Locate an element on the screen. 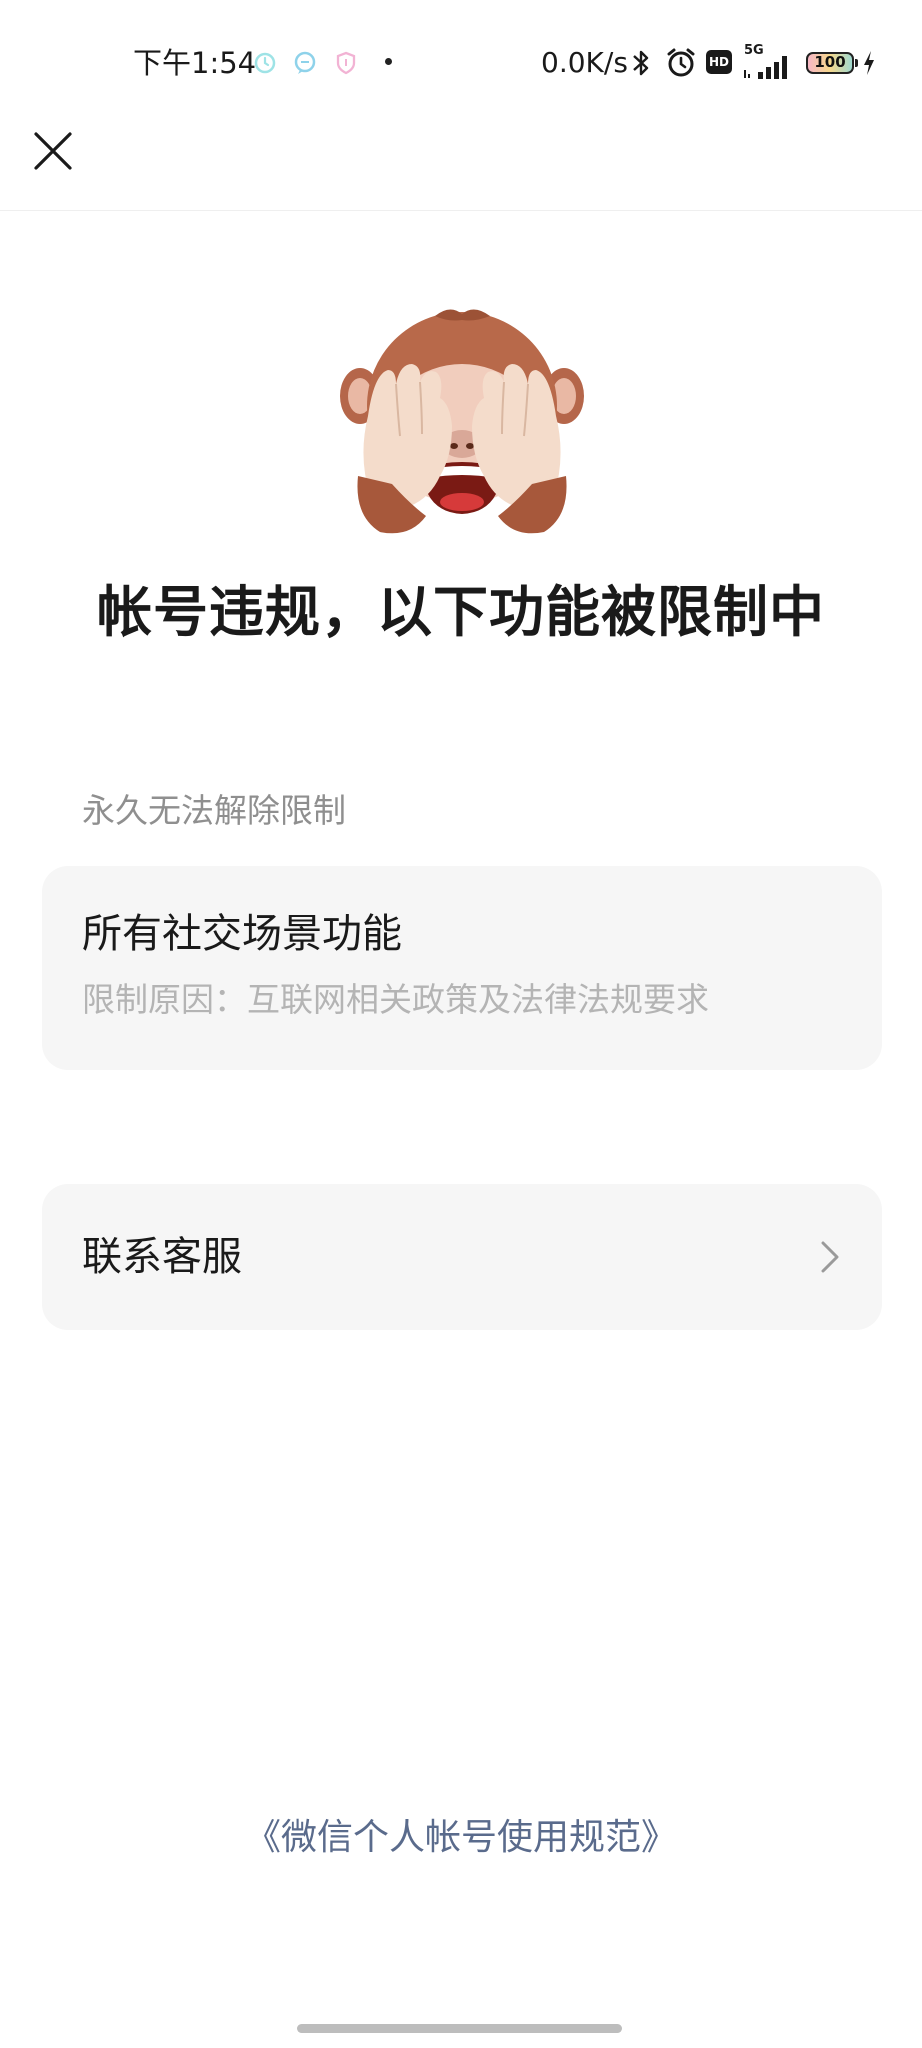 Image resolution: width=922 pixels, height=2048 pixels. home-indicator is located at coordinates (459, 2028).